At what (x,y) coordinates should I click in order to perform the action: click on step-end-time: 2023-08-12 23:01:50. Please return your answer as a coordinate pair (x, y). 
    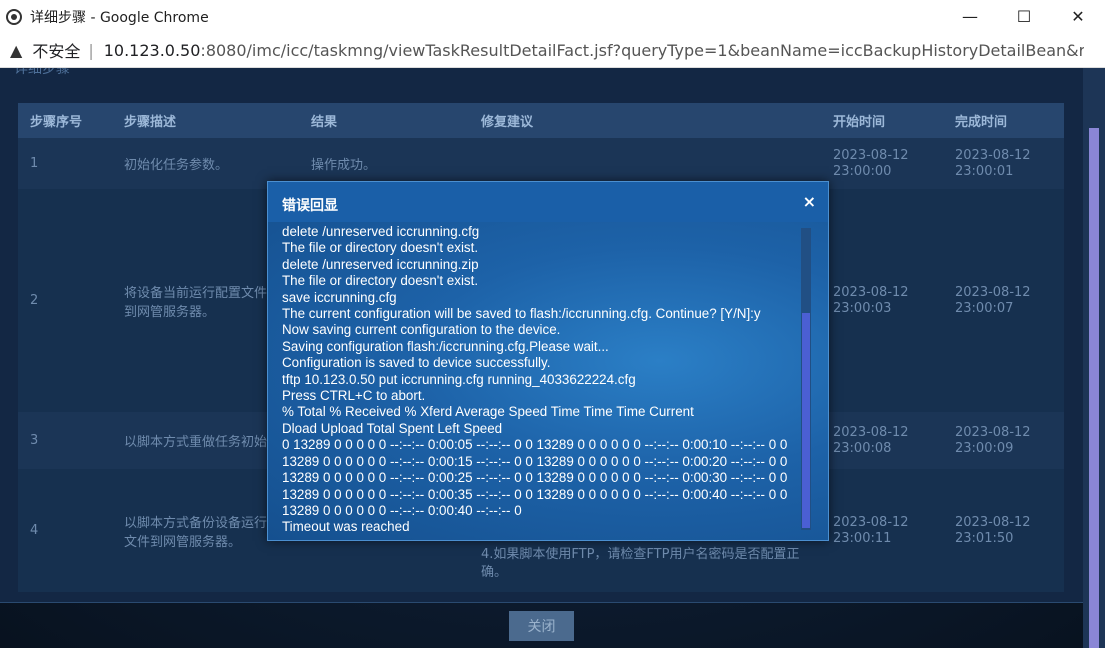
    Looking at the image, I should click on (1003, 530).